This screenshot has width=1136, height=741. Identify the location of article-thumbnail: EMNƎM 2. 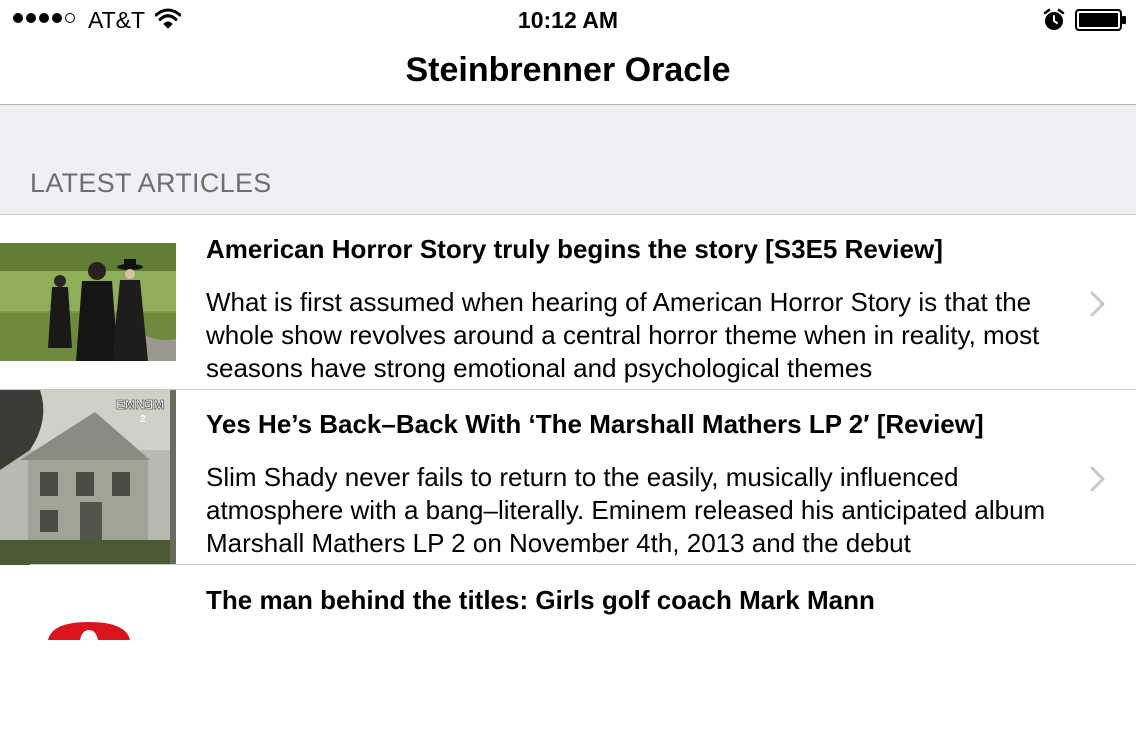
(88, 477).